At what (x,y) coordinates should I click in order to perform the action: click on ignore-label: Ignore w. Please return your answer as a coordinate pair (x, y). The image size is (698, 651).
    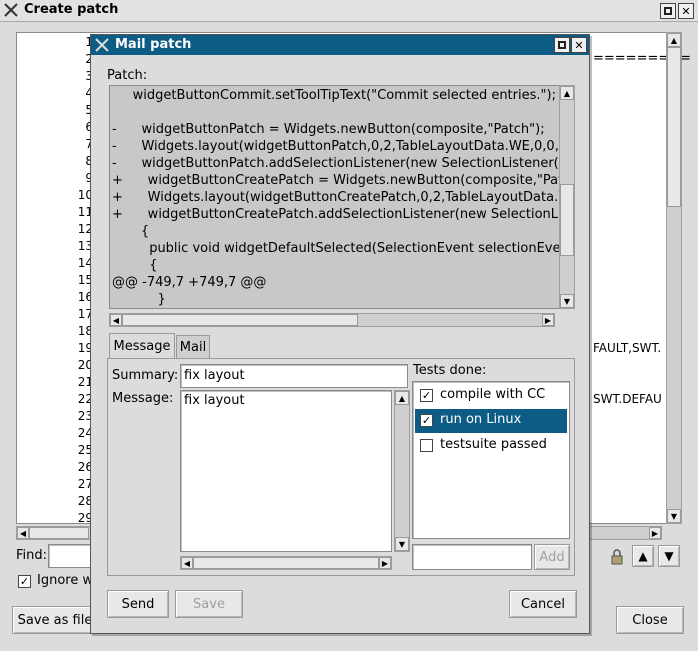
    Looking at the image, I should click on (65, 580).